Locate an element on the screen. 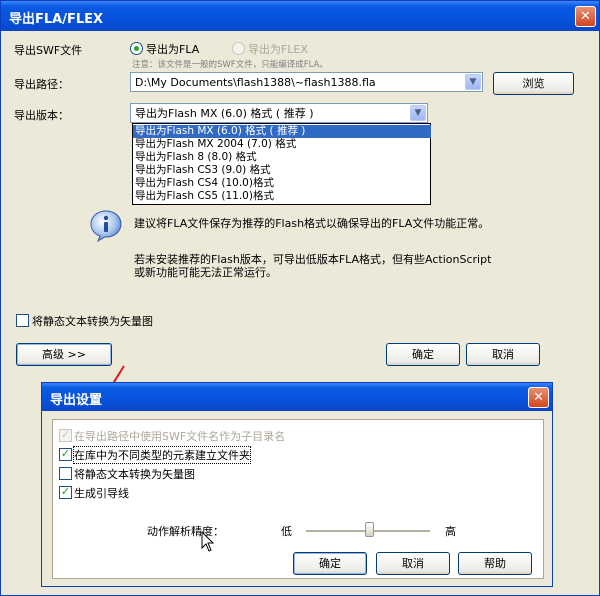 This screenshot has width=600, height=596. cancel-button: 取消 is located at coordinates (503, 354).